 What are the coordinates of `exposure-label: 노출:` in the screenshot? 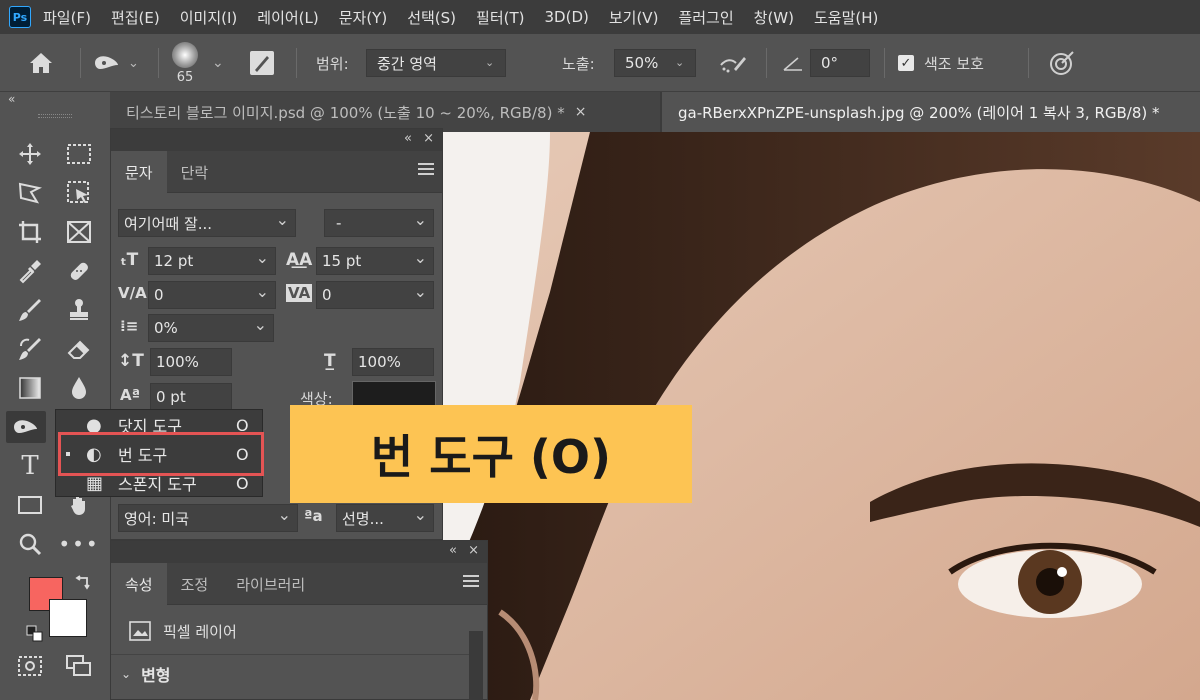 It's located at (578, 63).